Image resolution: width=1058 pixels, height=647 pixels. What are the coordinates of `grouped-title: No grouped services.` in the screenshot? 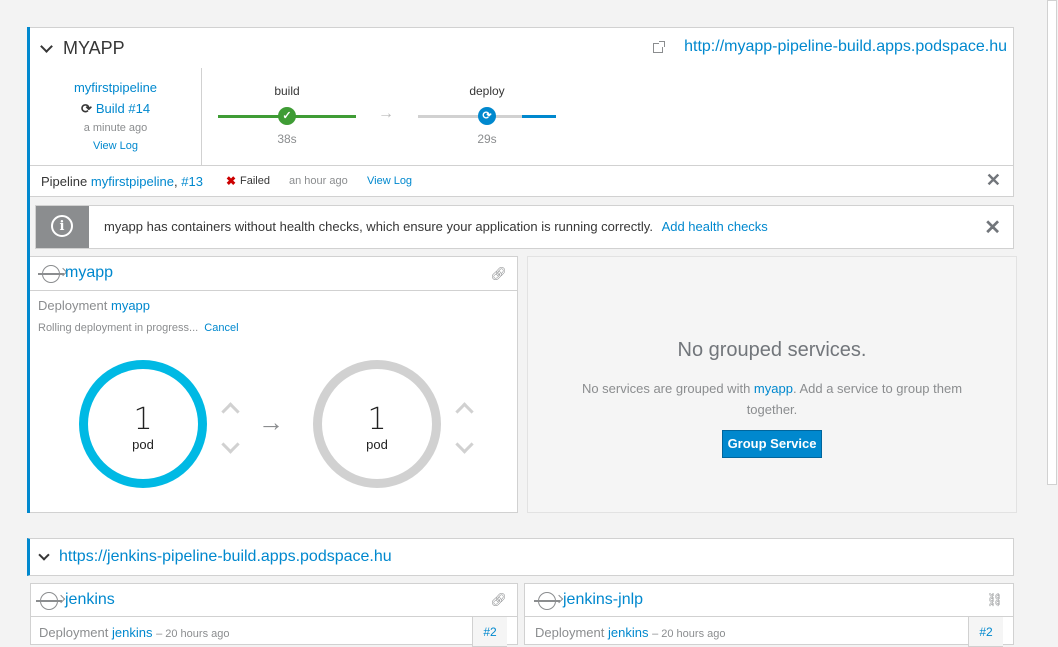 It's located at (772, 350).